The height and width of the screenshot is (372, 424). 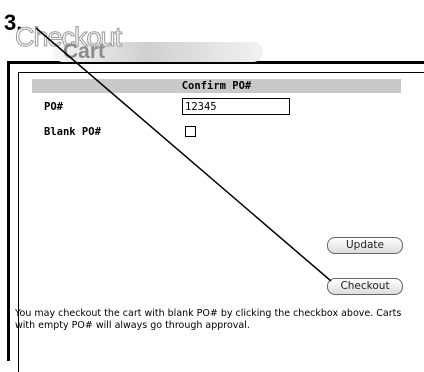 I want to click on checkout-button: Checkout, so click(x=365, y=286).